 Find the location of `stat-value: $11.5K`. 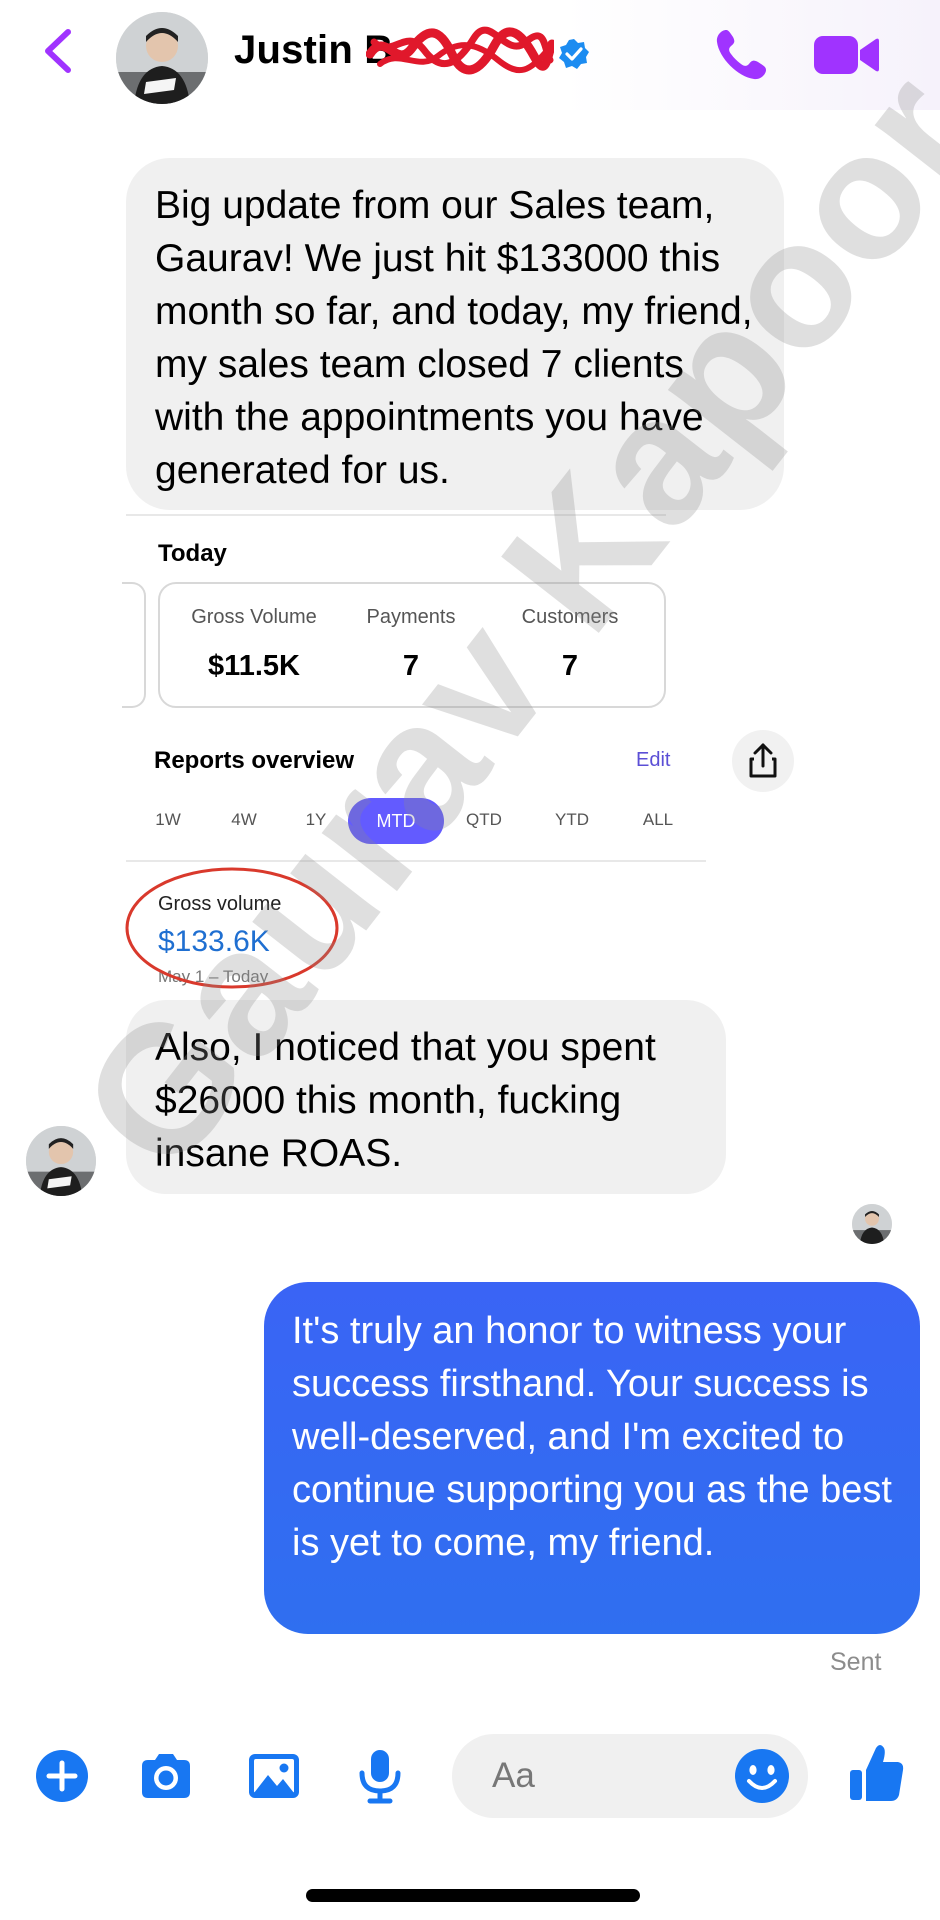

stat-value: $11.5K is located at coordinates (254, 666).